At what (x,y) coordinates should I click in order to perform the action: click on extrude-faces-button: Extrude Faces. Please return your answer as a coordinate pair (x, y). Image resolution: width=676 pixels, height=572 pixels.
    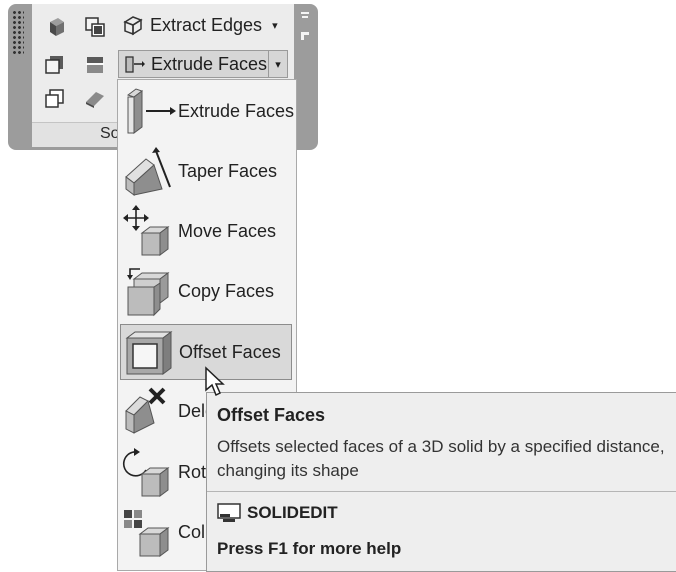
    Looking at the image, I should click on (194, 64).